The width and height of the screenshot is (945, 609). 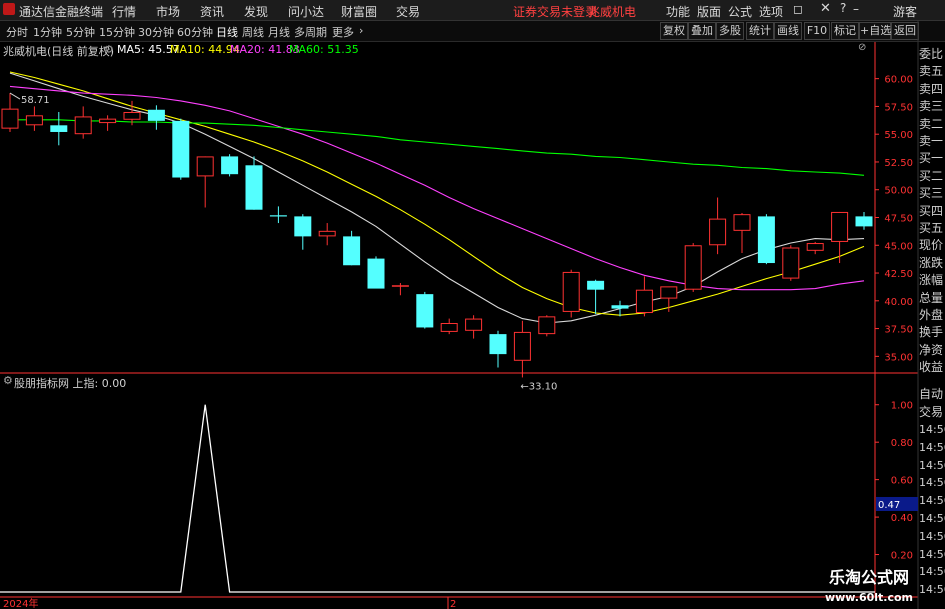 What do you see at coordinates (931, 262) in the screenshot?
I see `sidebar-label: 涨跌` at bounding box center [931, 262].